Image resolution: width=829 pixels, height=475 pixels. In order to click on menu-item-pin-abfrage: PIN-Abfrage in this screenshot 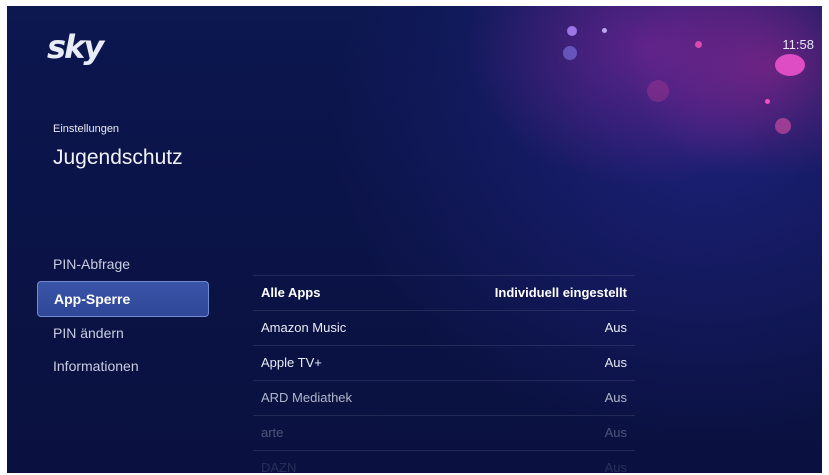, I will do `click(123, 264)`.